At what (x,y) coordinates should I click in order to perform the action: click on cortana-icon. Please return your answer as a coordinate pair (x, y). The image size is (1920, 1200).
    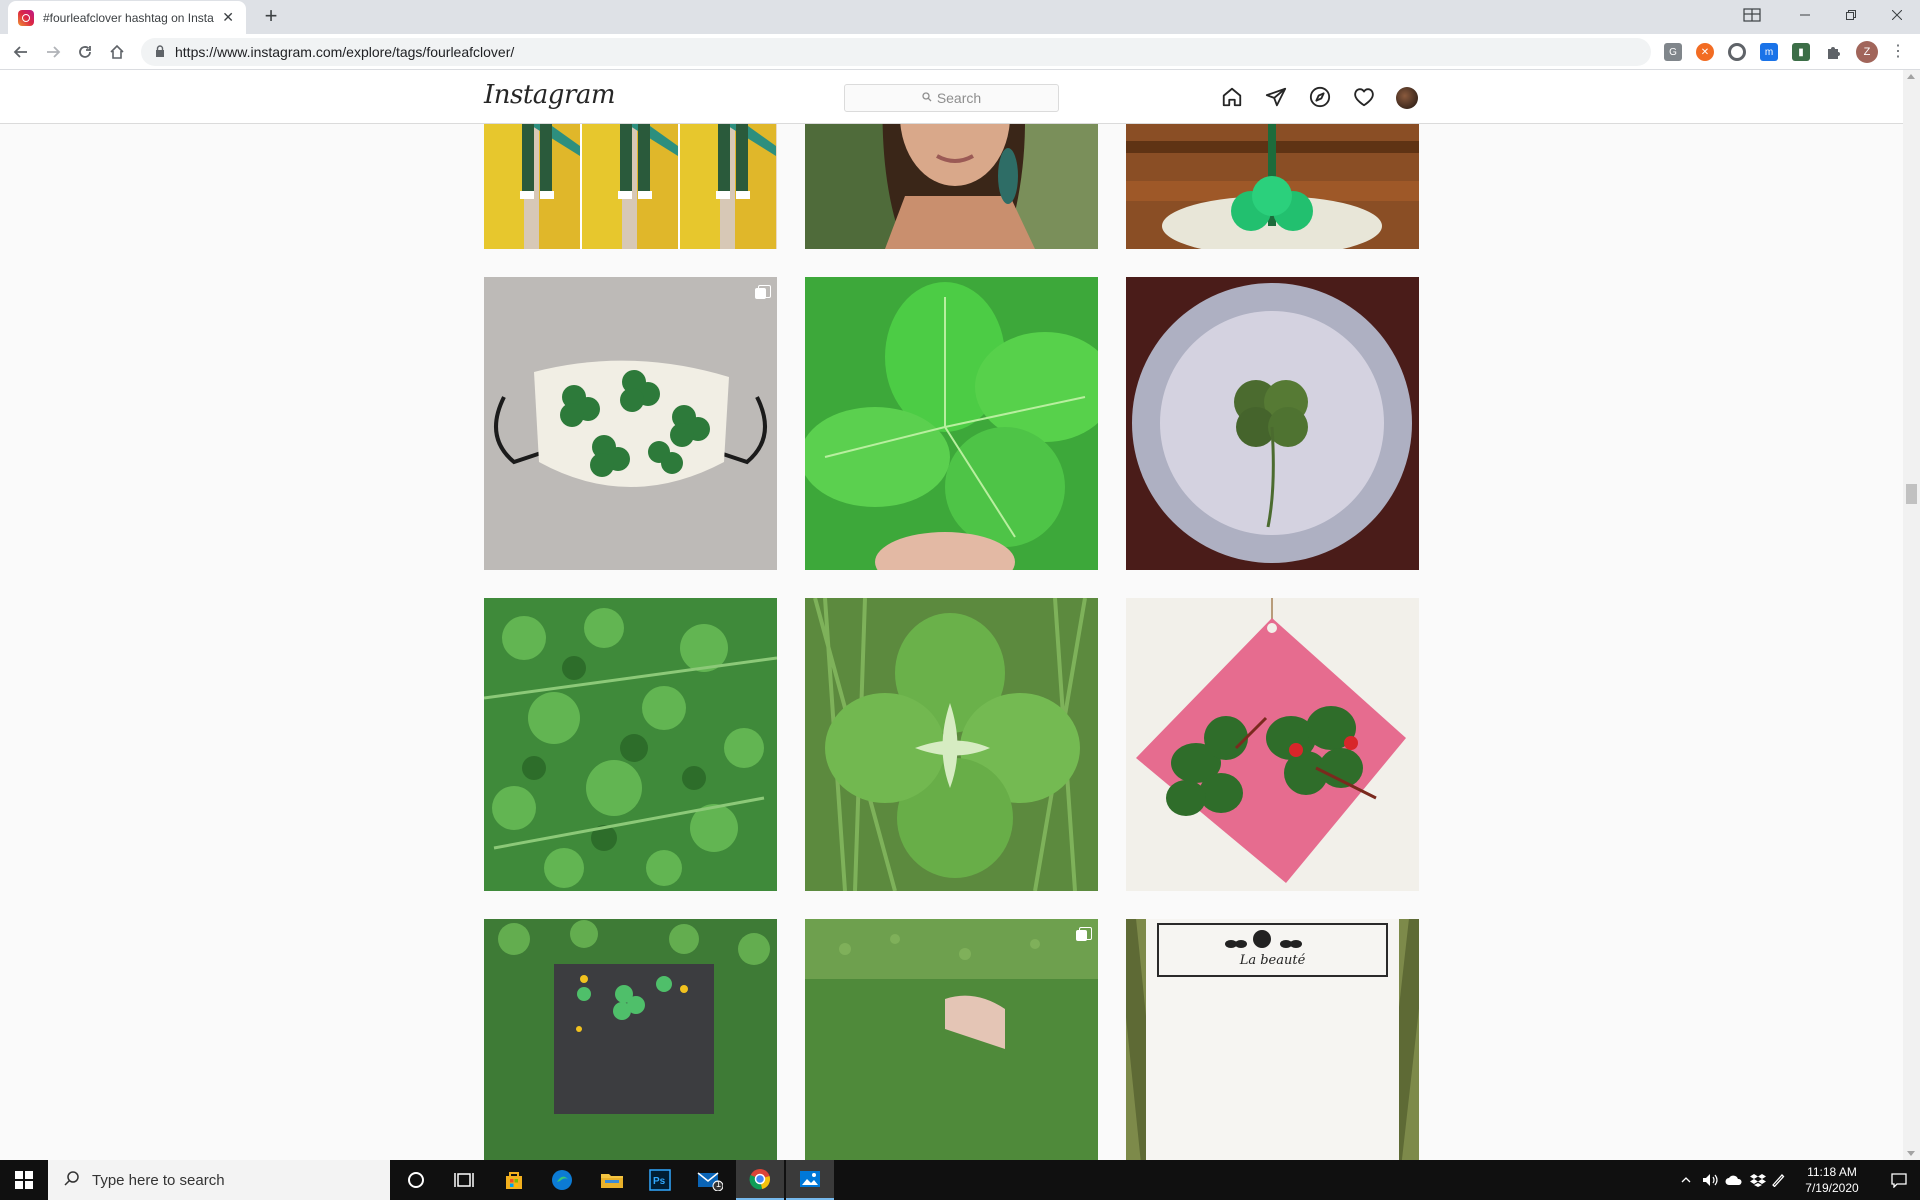
    Looking at the image, I should click on (416, 1180).